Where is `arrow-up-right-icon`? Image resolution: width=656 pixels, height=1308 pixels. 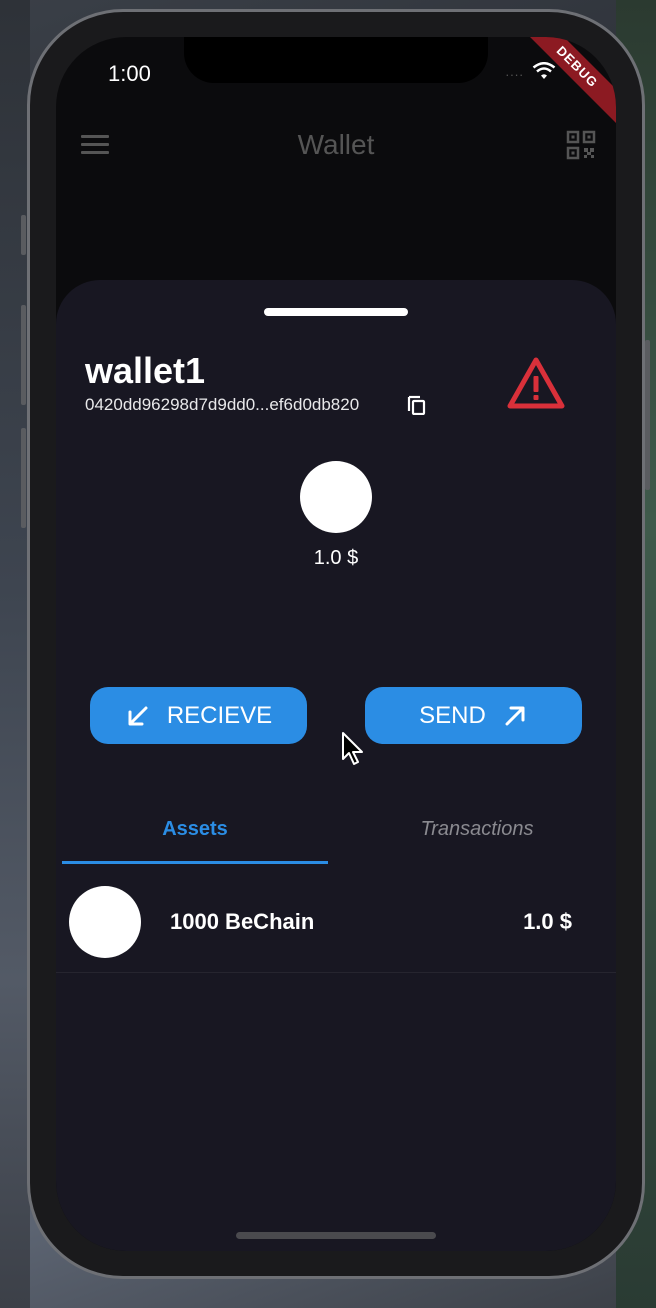
arrow-up-right-icon is located at coordinates (515, 715).